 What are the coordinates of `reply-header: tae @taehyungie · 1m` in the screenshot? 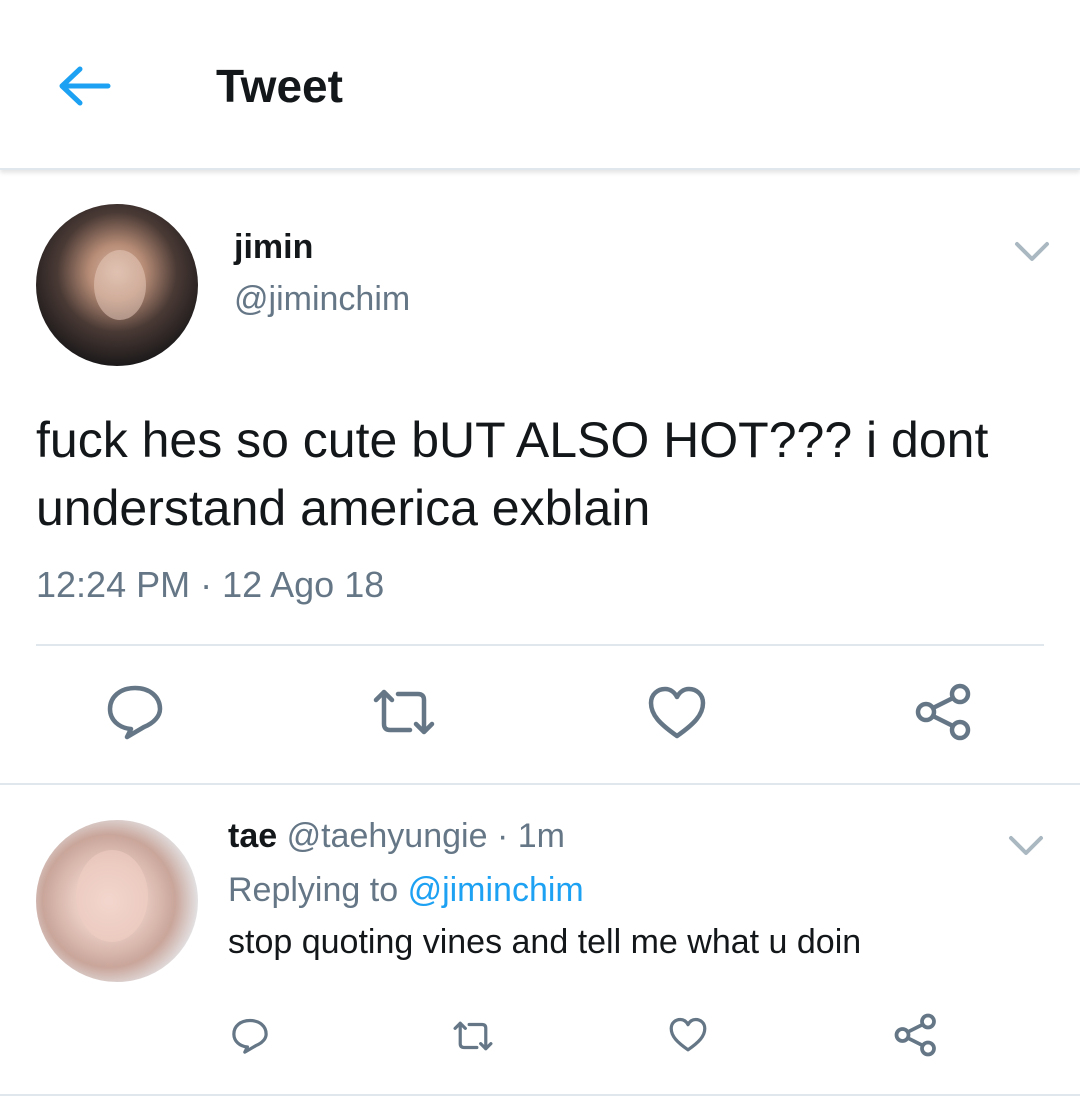 It's located at (396, 836).